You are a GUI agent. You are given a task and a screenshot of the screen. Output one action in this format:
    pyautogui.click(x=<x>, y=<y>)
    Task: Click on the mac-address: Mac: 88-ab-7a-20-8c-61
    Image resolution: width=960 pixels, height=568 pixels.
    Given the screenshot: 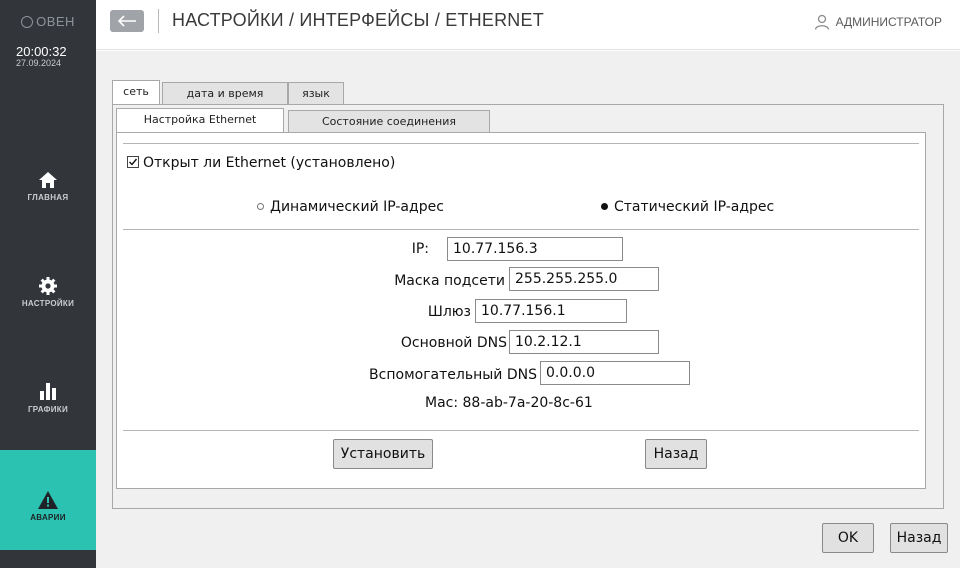 What is the action you would take?
    pyautogui.click(x=509, y=403)
    